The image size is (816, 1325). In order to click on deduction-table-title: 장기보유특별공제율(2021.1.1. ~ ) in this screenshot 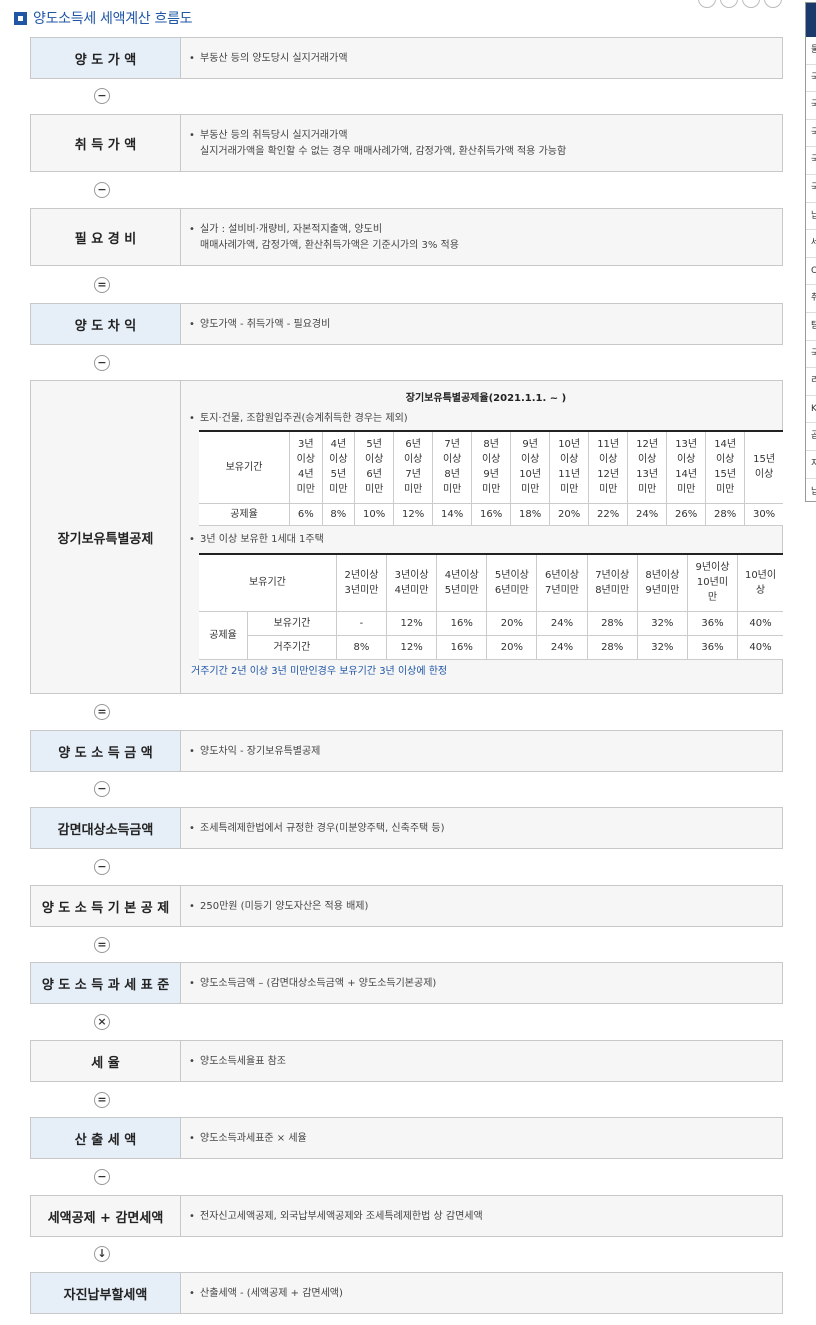, I will do `click(486, 398)`.